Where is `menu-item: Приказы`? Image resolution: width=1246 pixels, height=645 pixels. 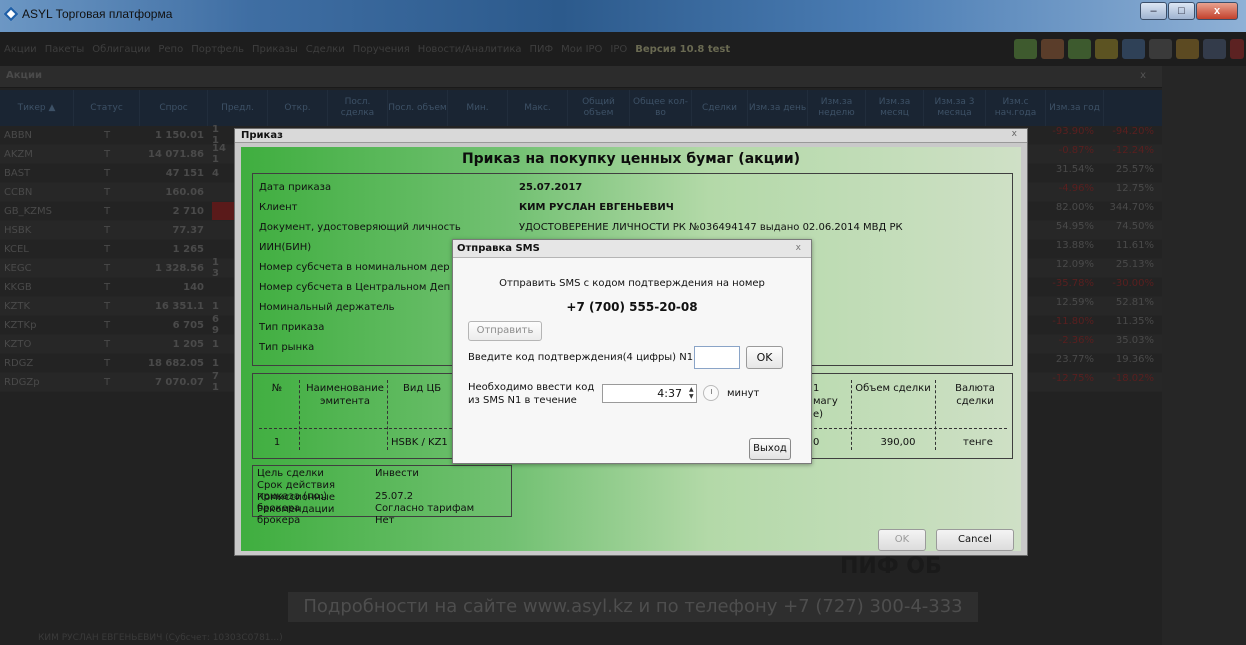 menu-item: Приказы is located at coordinates (275, 49).